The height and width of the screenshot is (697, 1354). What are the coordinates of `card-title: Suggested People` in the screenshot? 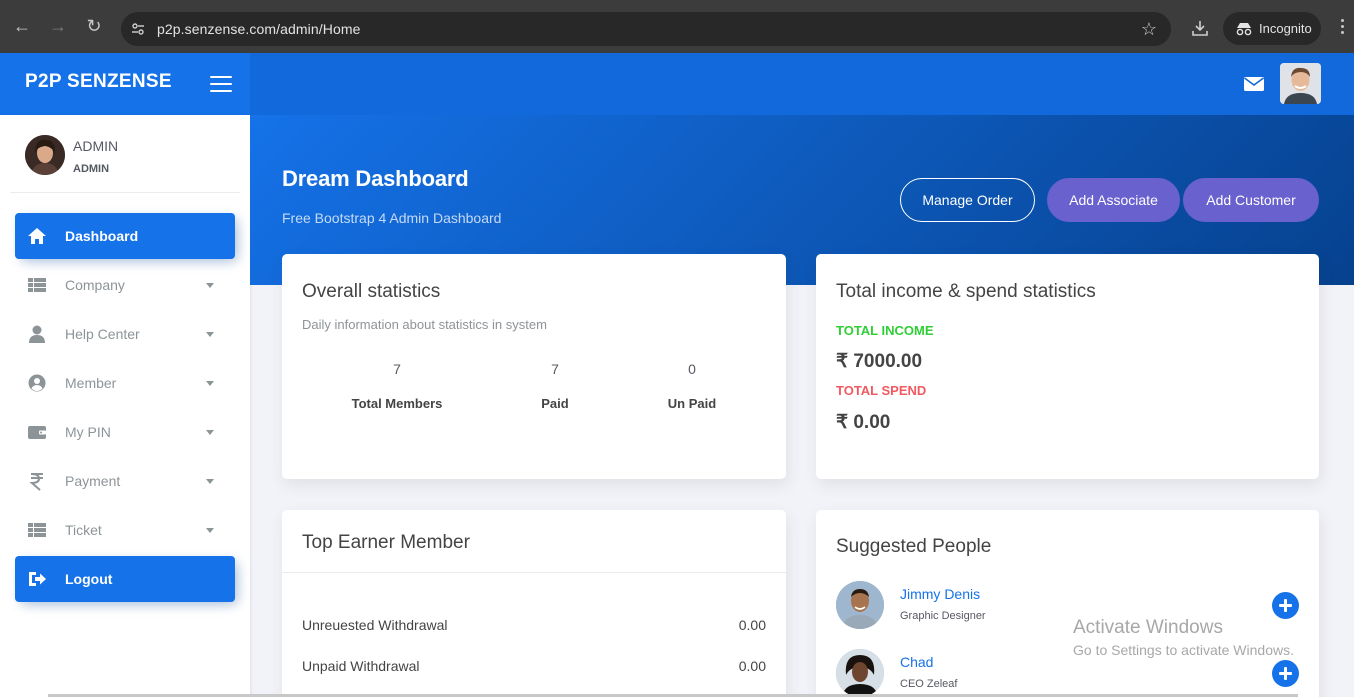 It's located at (914, 546).